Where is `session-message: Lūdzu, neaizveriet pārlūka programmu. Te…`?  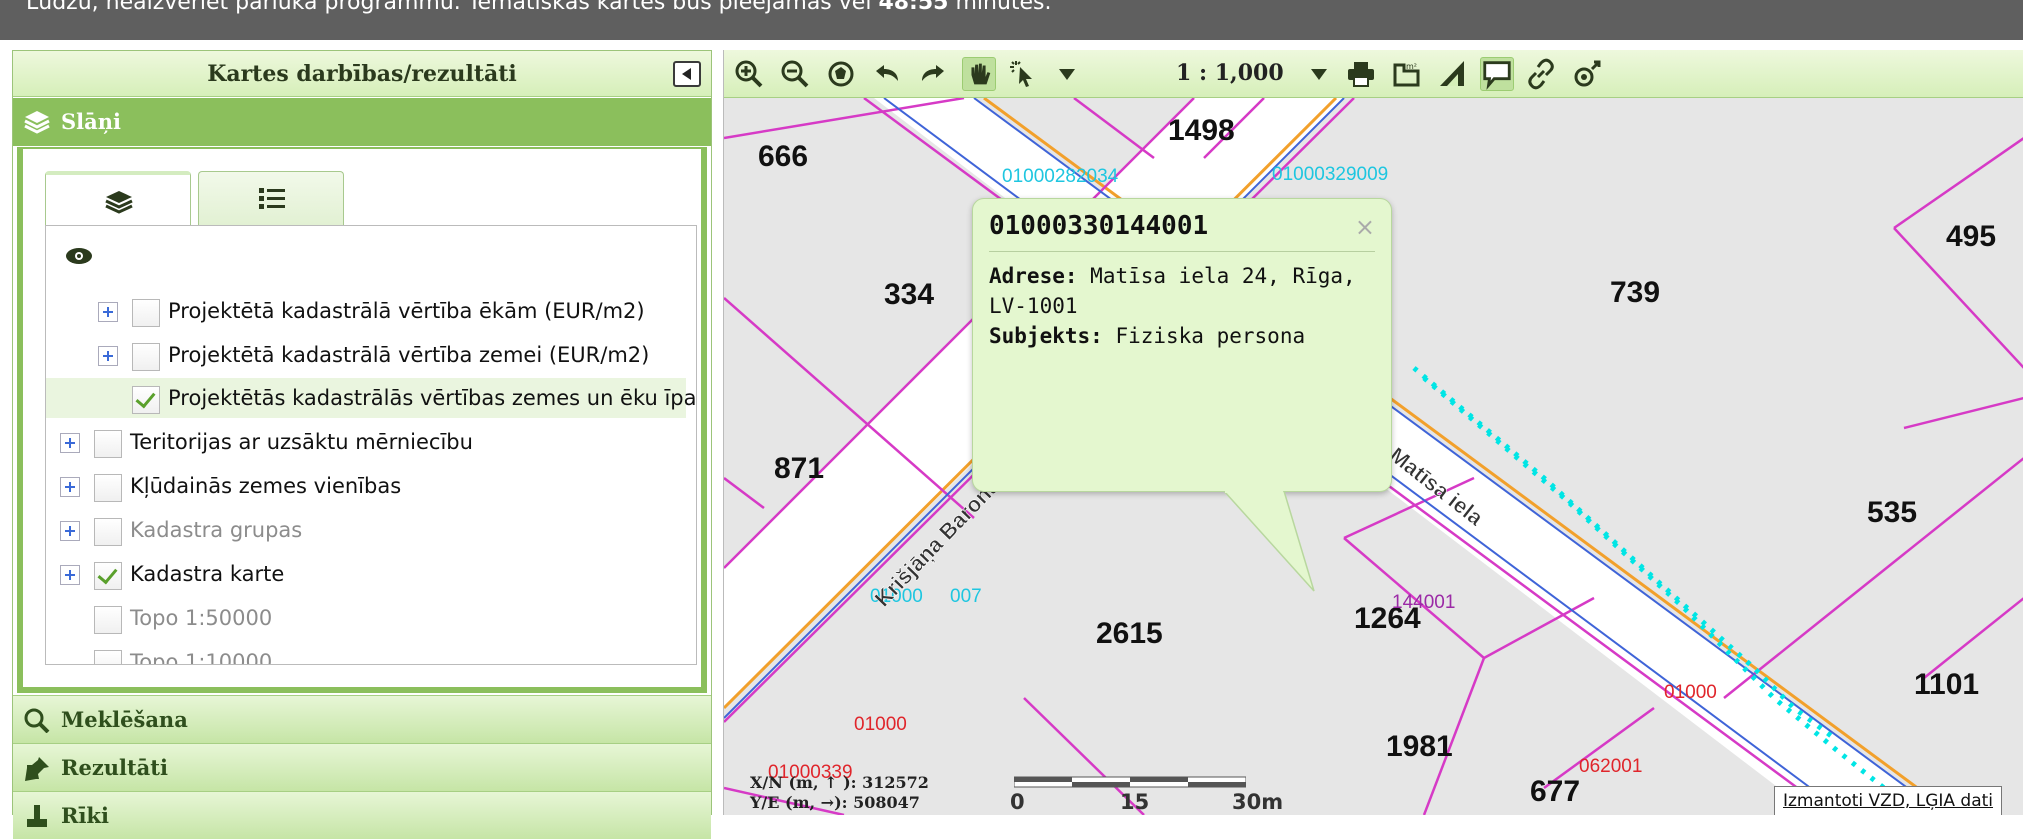 session-message: Lūdzu, neaizveriet pārlūka programmu. Te… is located at coordinates (539, 7).